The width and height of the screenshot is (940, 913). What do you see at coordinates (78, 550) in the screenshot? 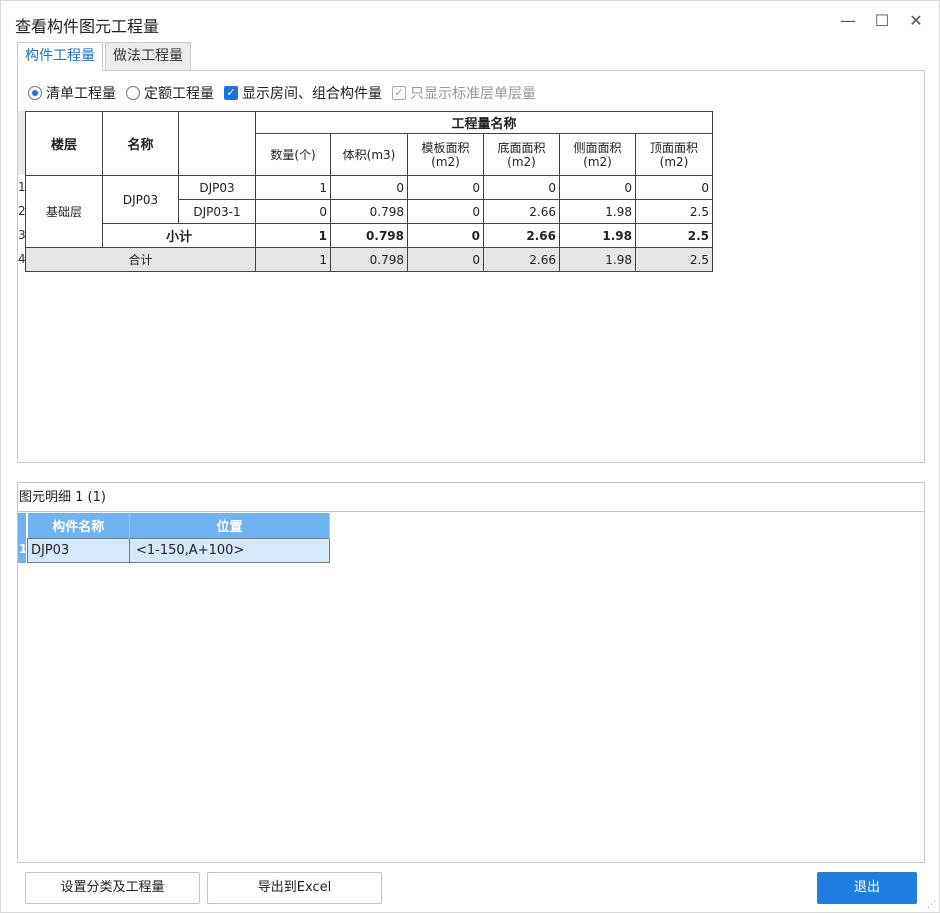
I see `detail-cell-name: DJP03` at bounding box center [78, 550].